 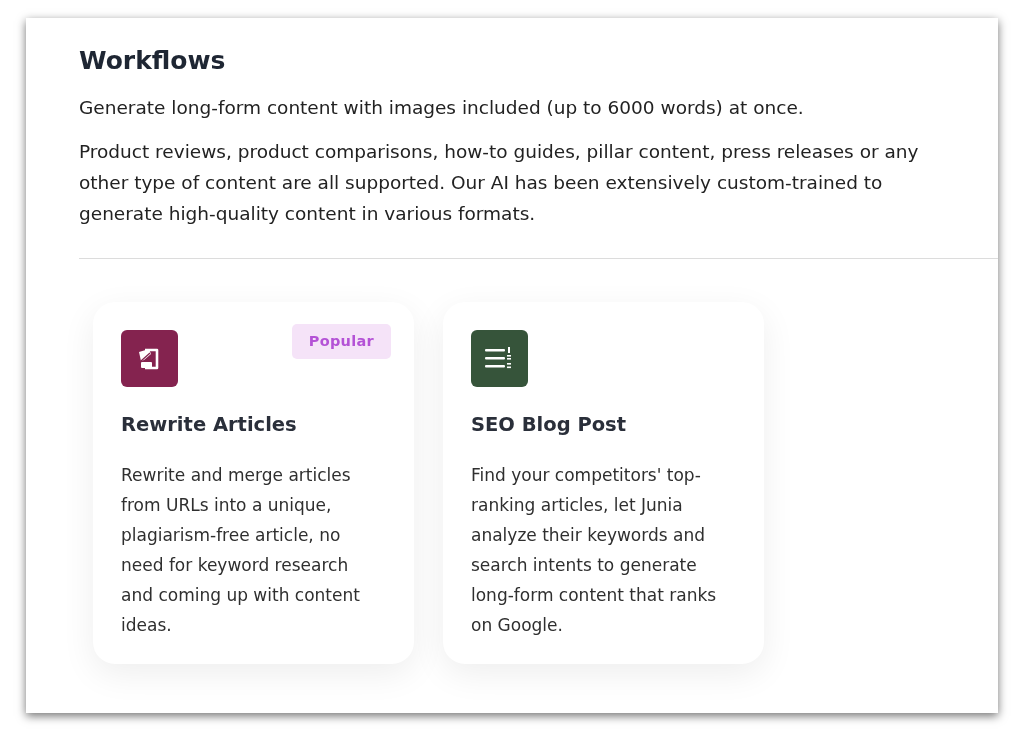 I want to click on card-description: Find your competitors' top-ranking articles, let Junia analyze their keywords and search intents to generate long-form content that ranks on Google., so click(x=594, y=550).